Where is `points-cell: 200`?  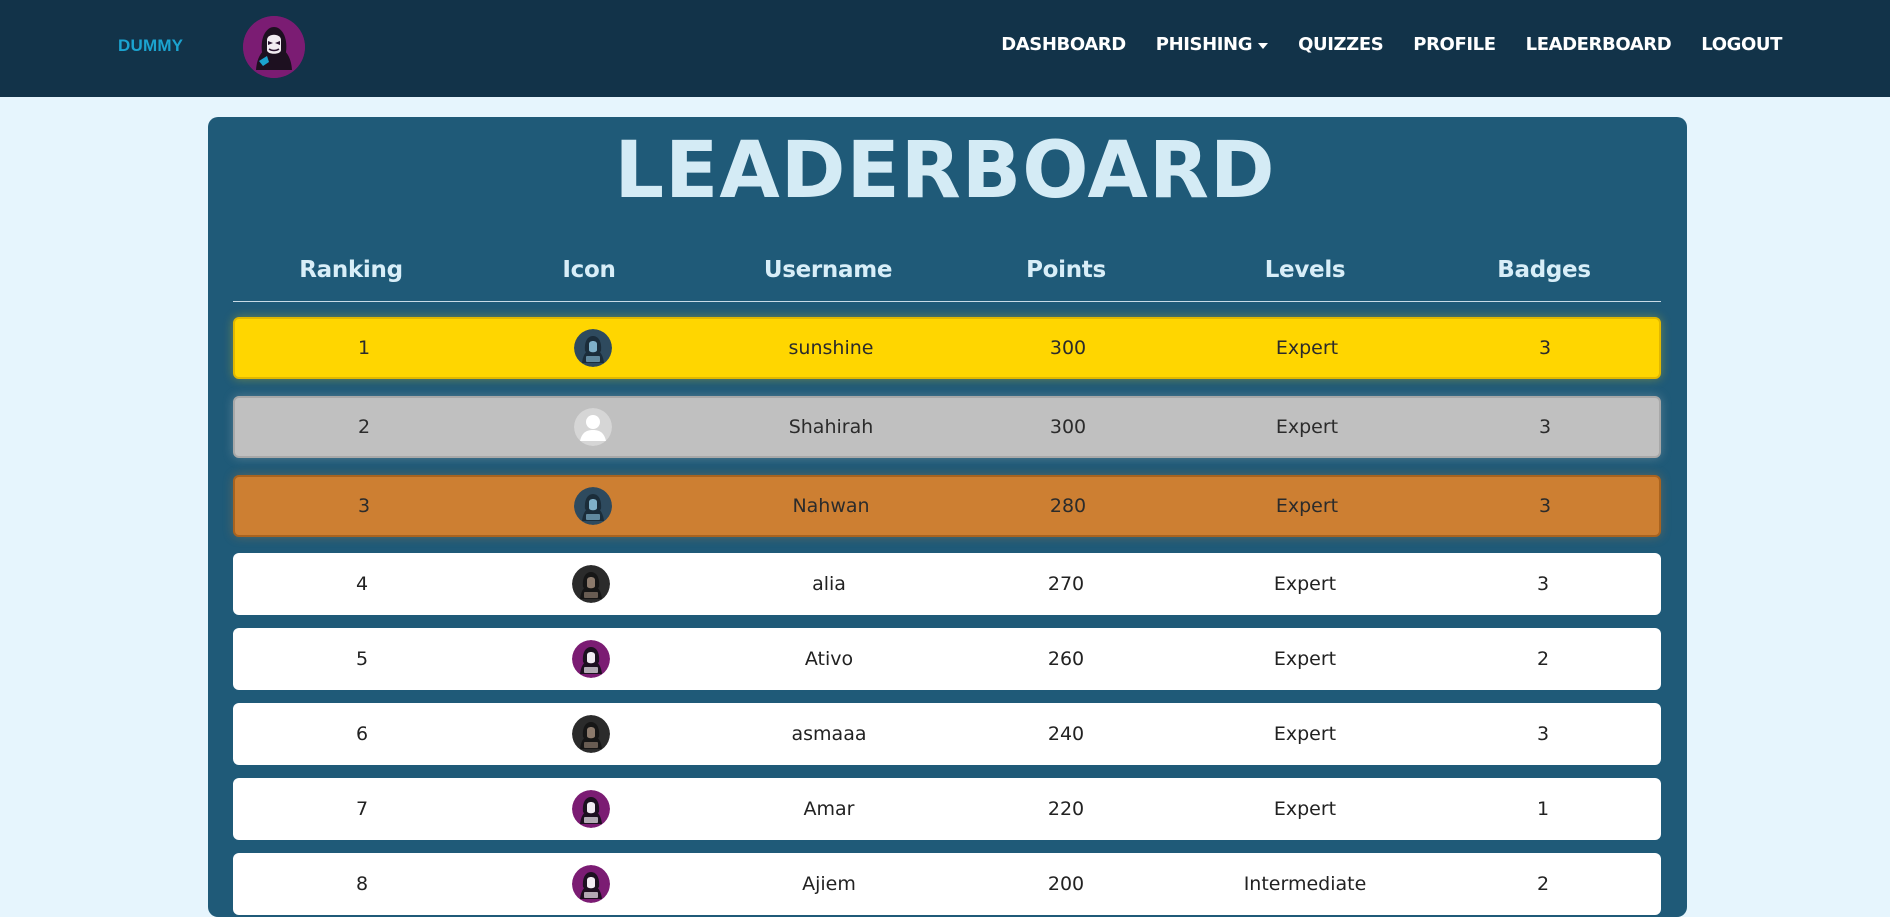
points-cell: 200 is located at coordinates (1066, 884).